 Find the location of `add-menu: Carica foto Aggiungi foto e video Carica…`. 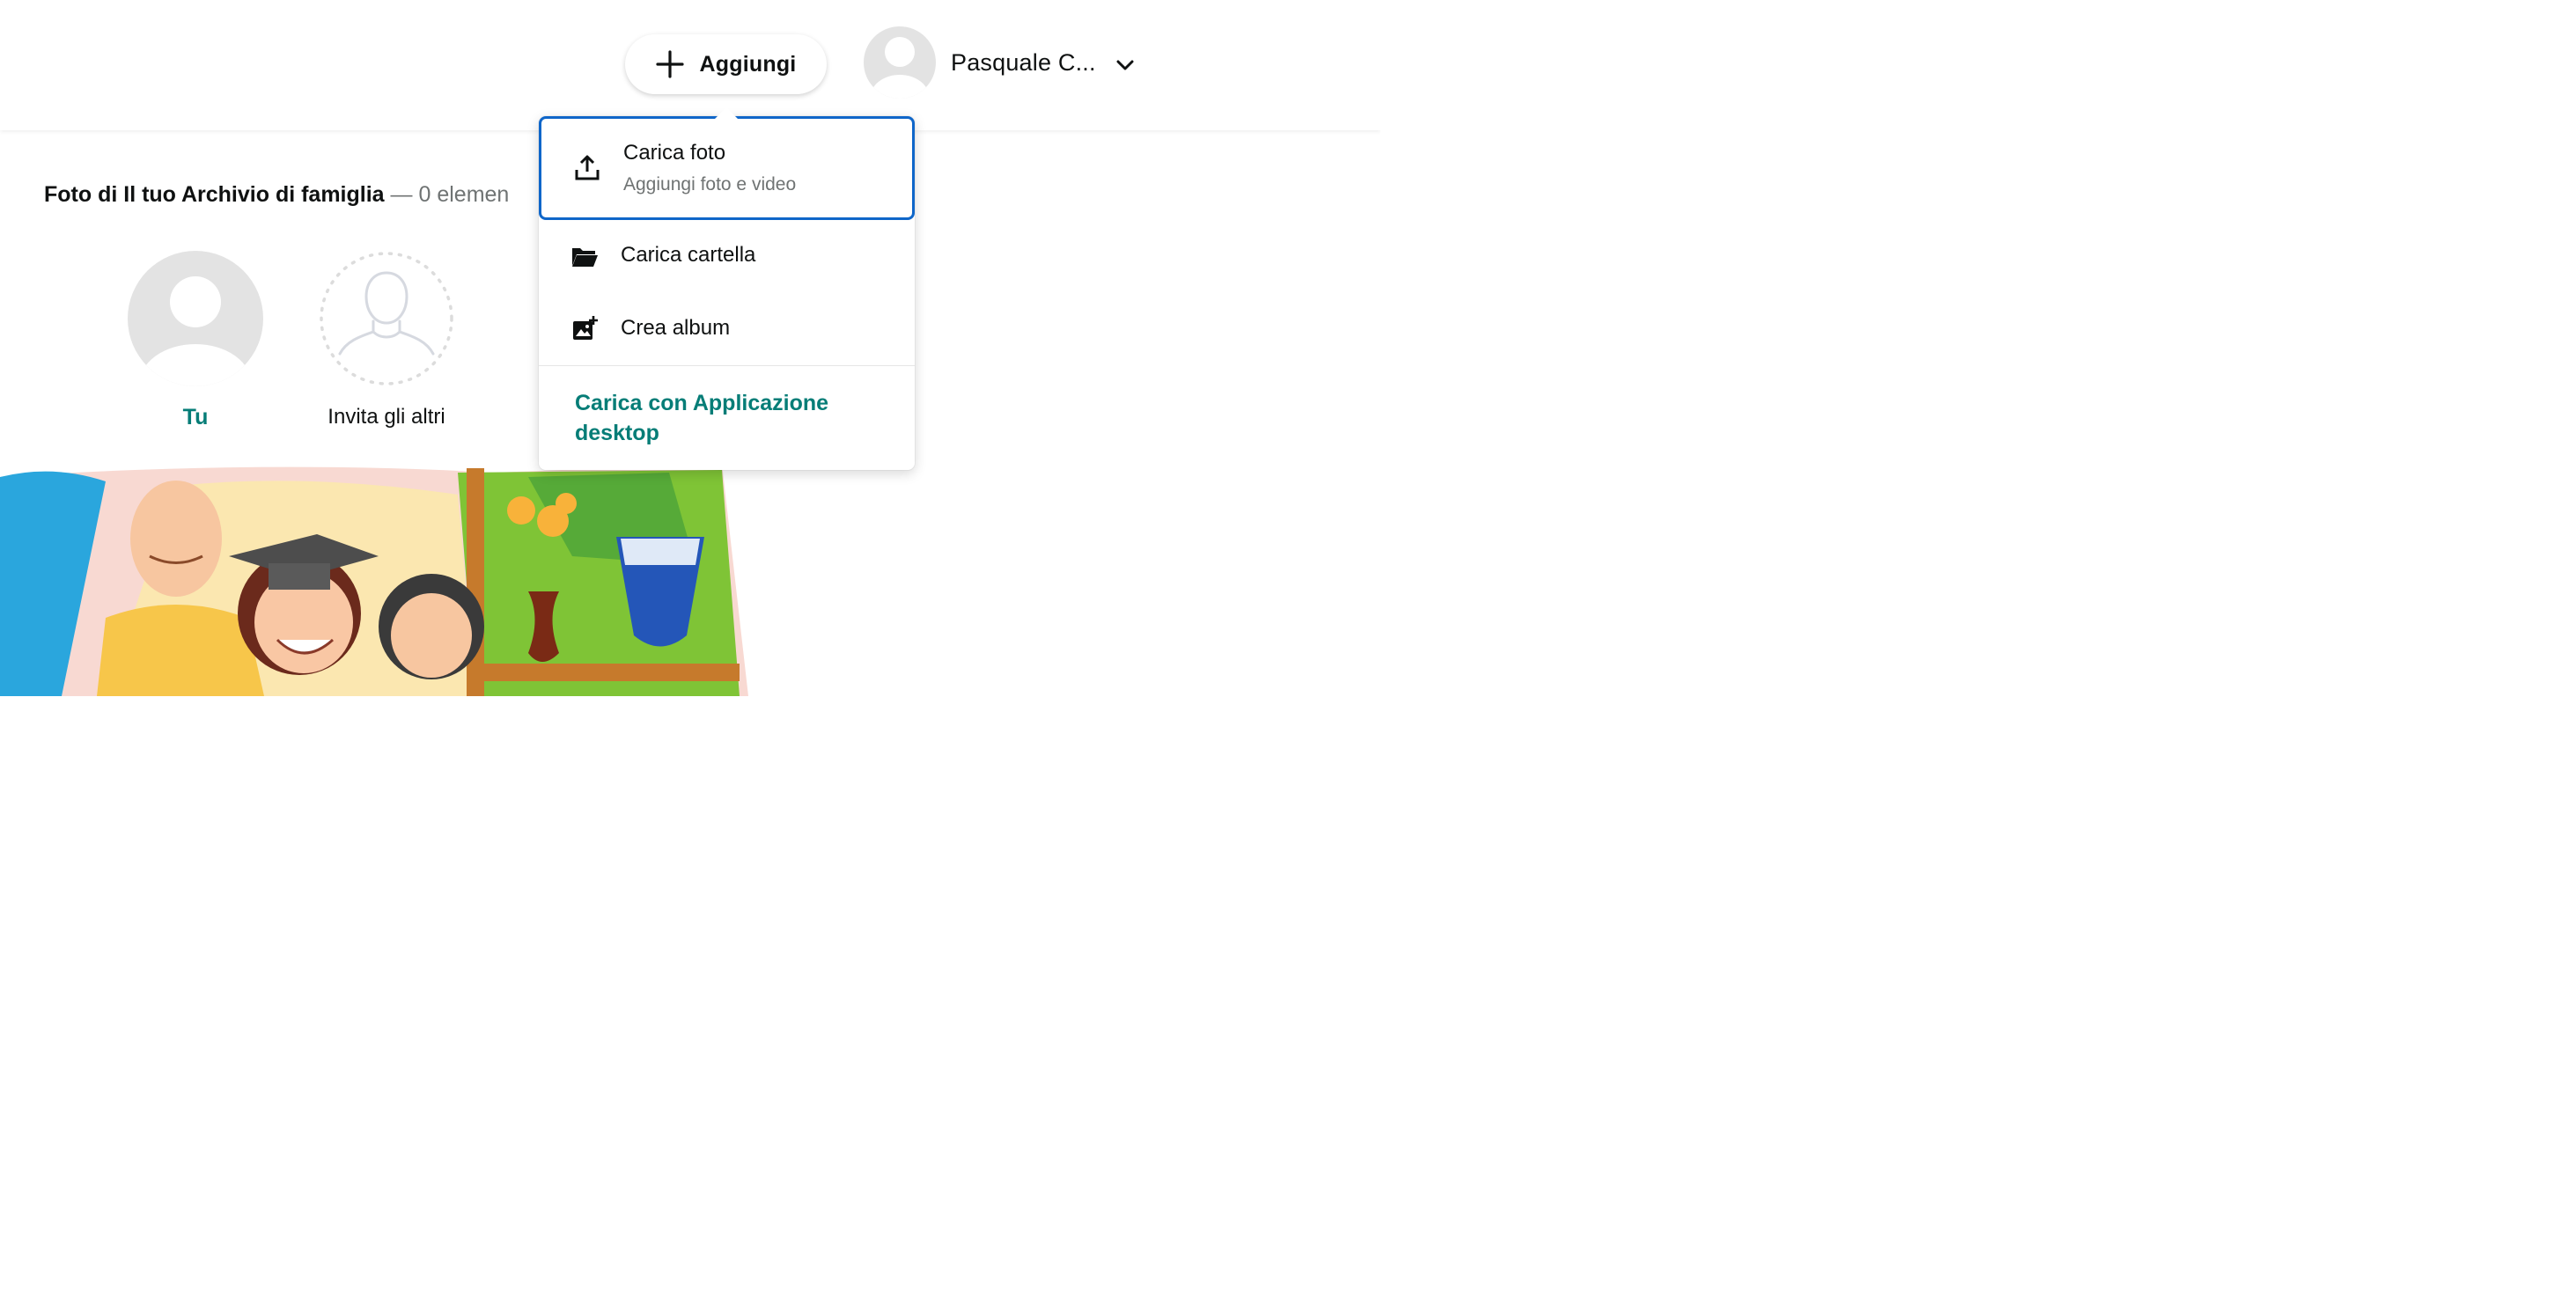

add-menu: Carica foto Aggiungi foto e video Carica… is located at coordinates (727, 293).